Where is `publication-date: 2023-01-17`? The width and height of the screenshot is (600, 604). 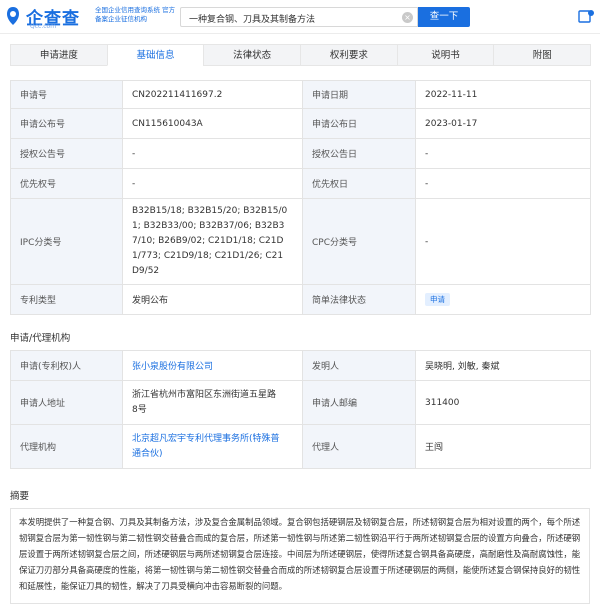 publication-date: 2023-01-17 is located at coordinates (503, 123).